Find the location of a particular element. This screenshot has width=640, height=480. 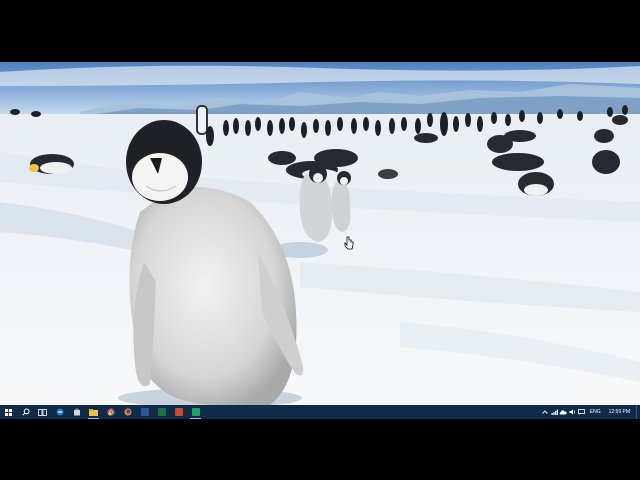

taskbar-app-edge is located at coordinates (59, 412).